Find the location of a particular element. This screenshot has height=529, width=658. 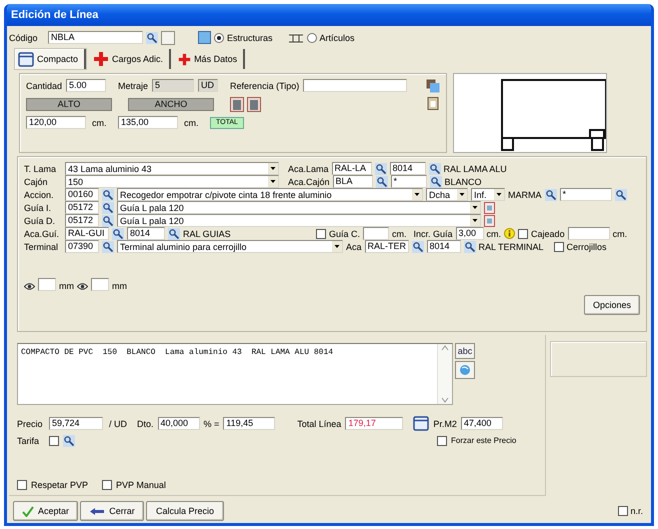

dialog-button: Calcula Precio is located at coordinates (185, 511).